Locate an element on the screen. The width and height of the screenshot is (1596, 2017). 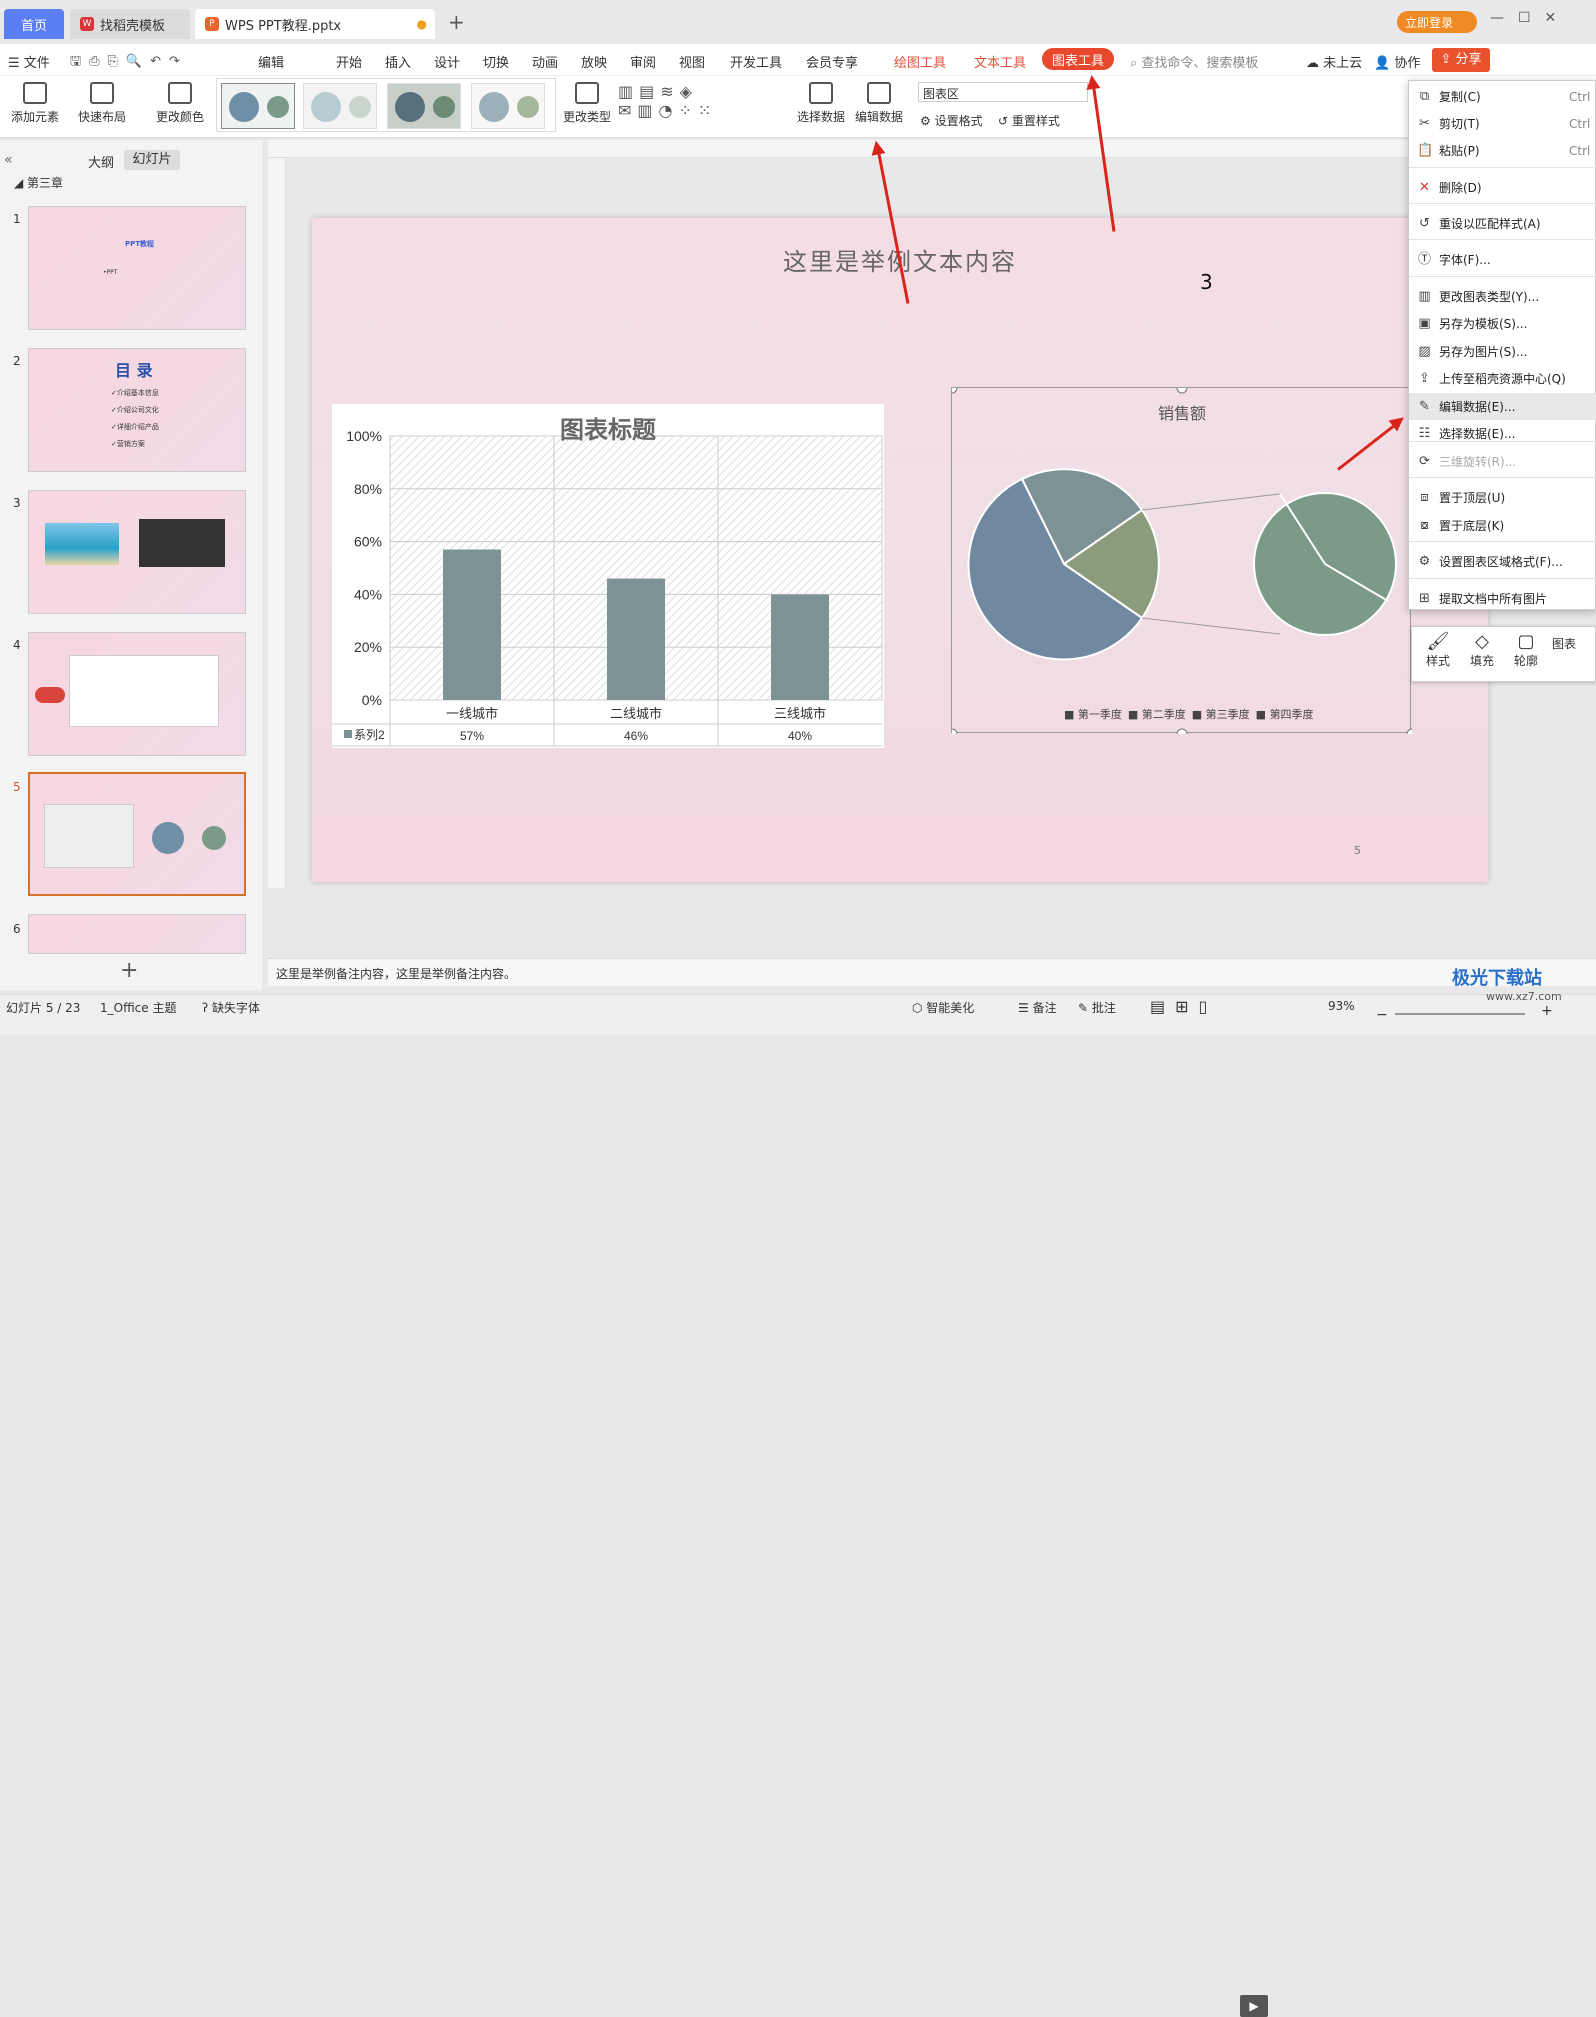
slide-thumb-5-active is located at coordinates (137, 834).